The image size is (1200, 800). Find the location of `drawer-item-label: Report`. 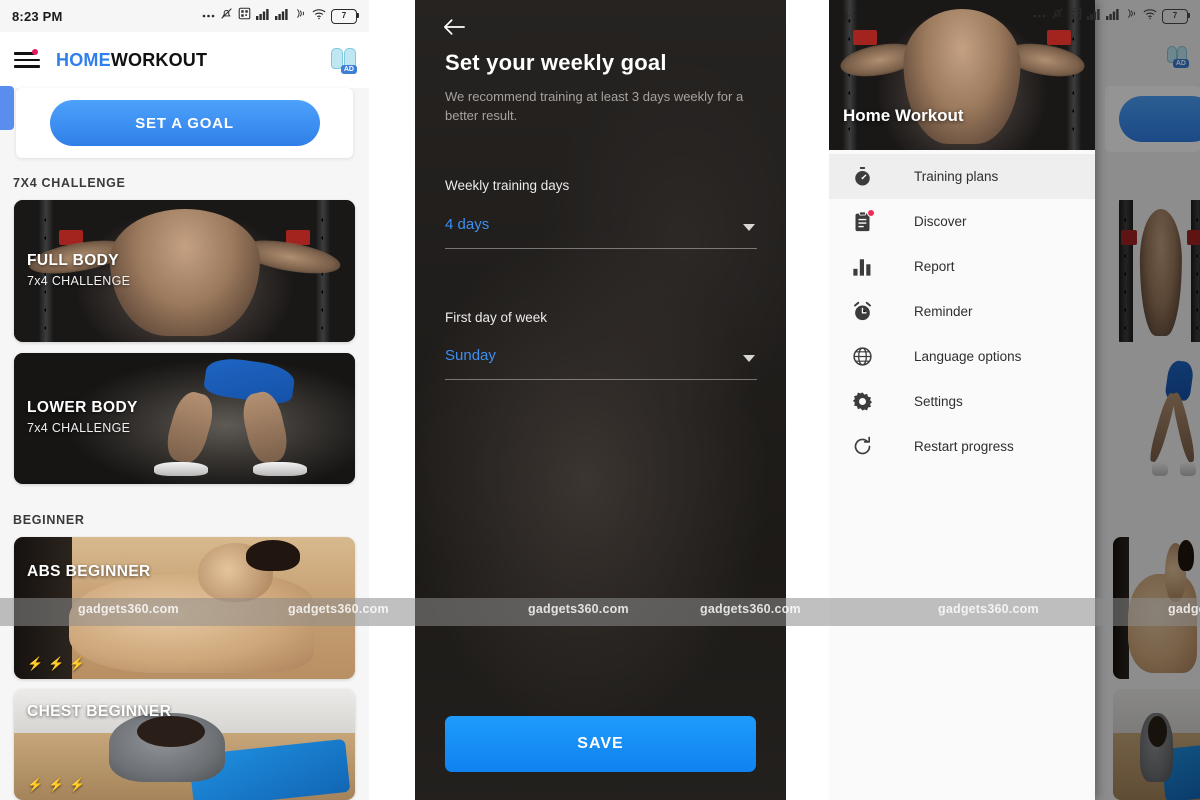

drawer-item-label: Report is located at coordinates (934, 266).